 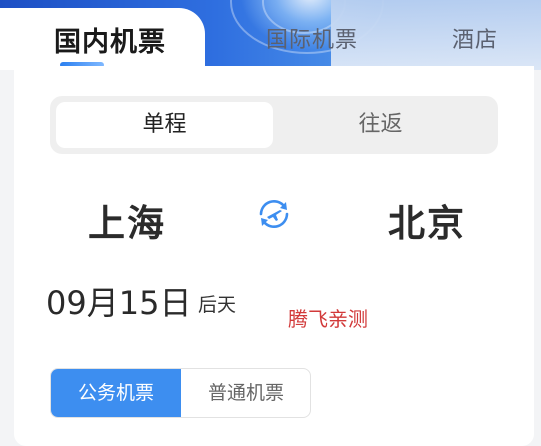 I want to click on tab-hotels: 酒店, so click(x=475, y=38).